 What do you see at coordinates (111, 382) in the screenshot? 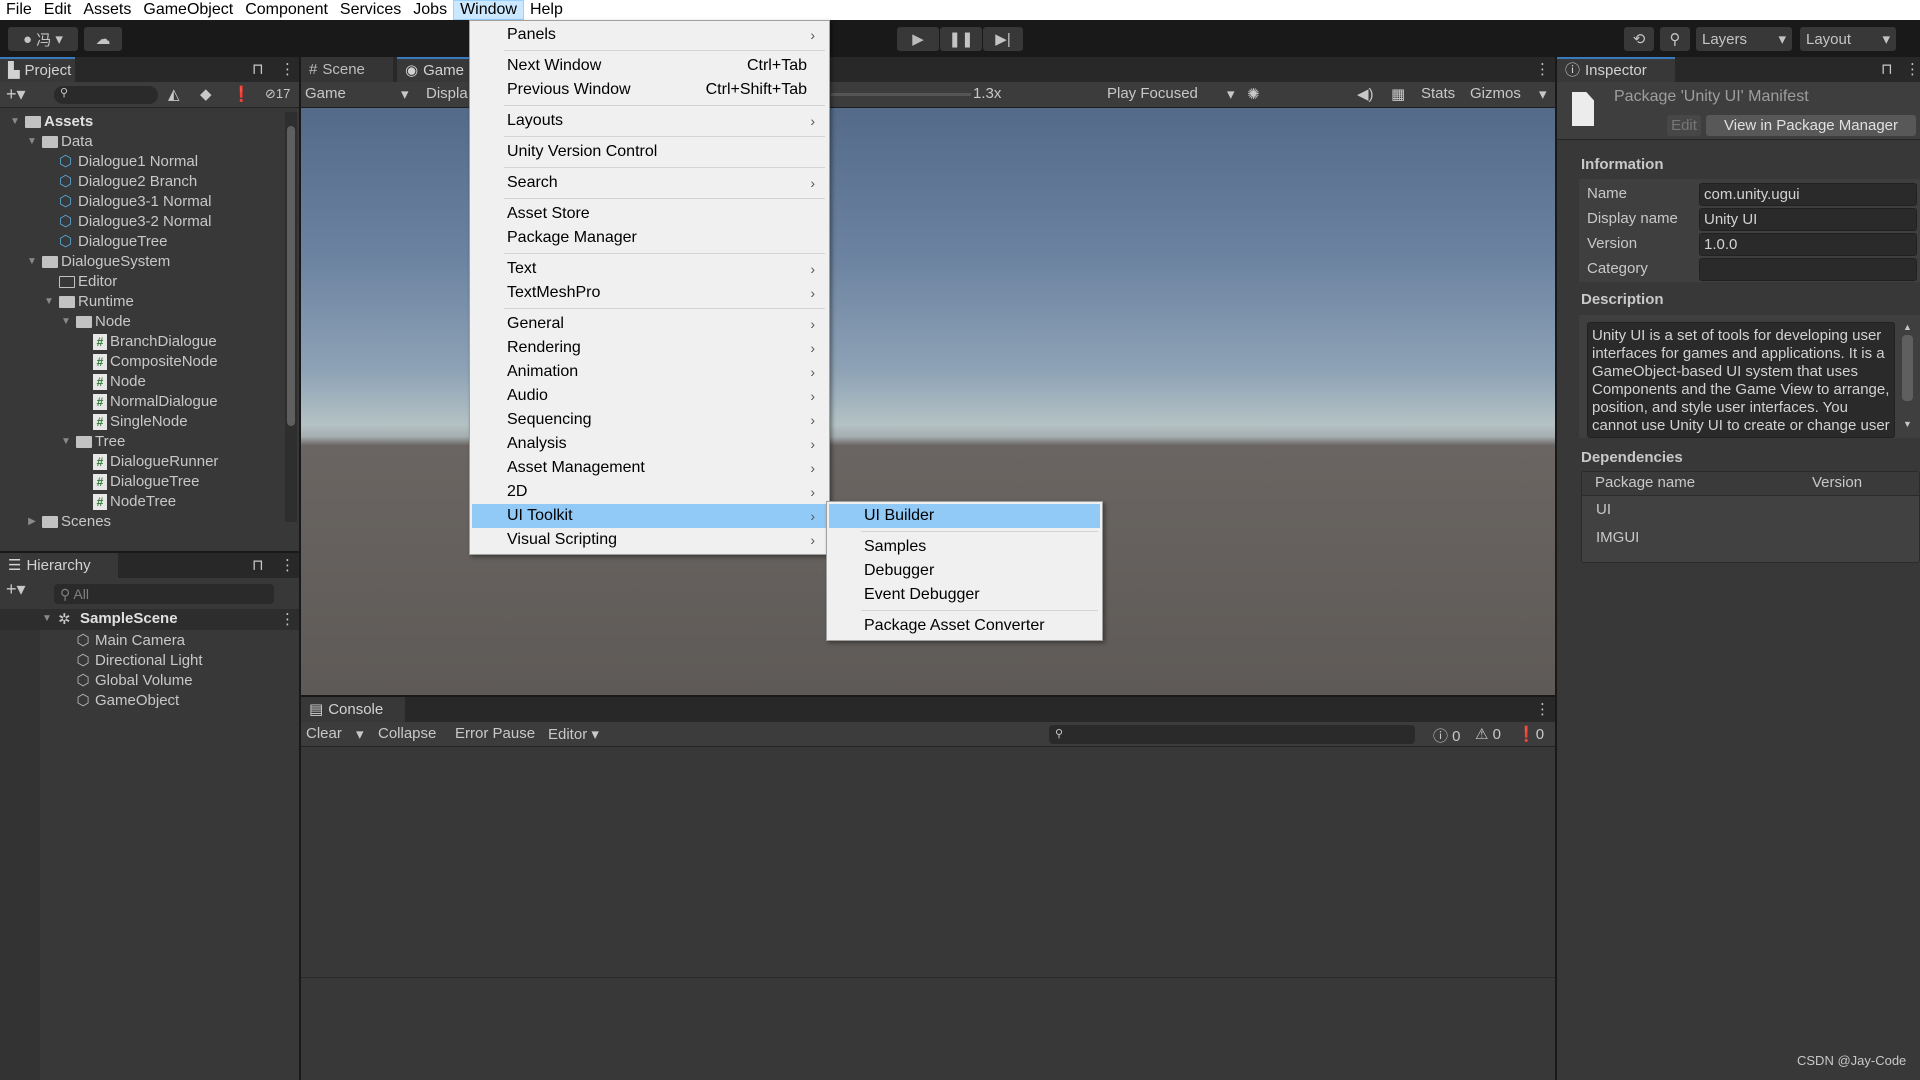
I see `tree-item: # Node` at bounding box center [111, 382].